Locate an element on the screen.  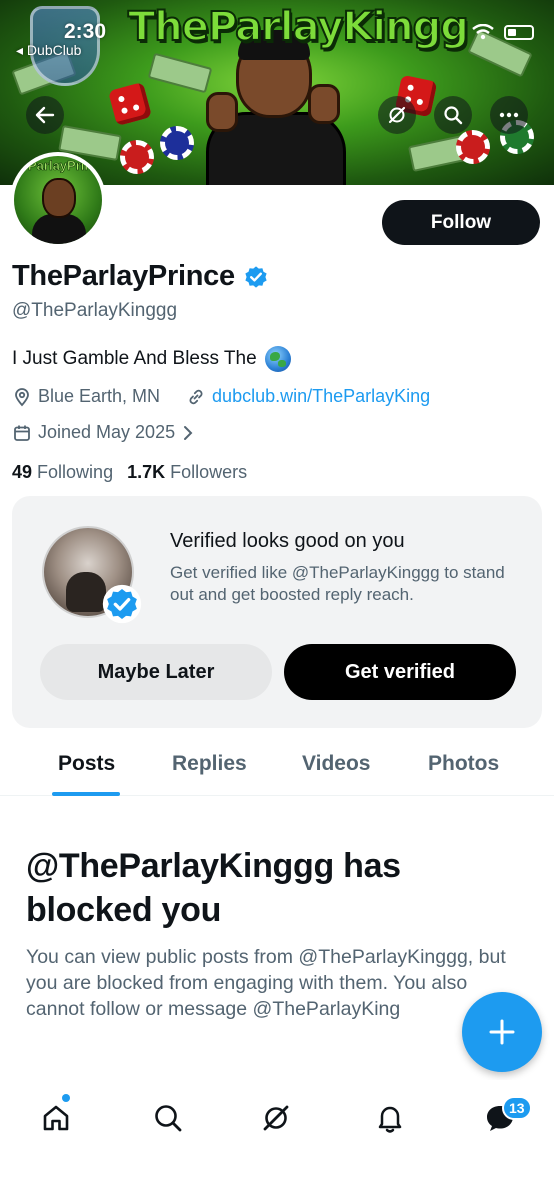
tab-photos: Photos is located at coordinates (463, 764).